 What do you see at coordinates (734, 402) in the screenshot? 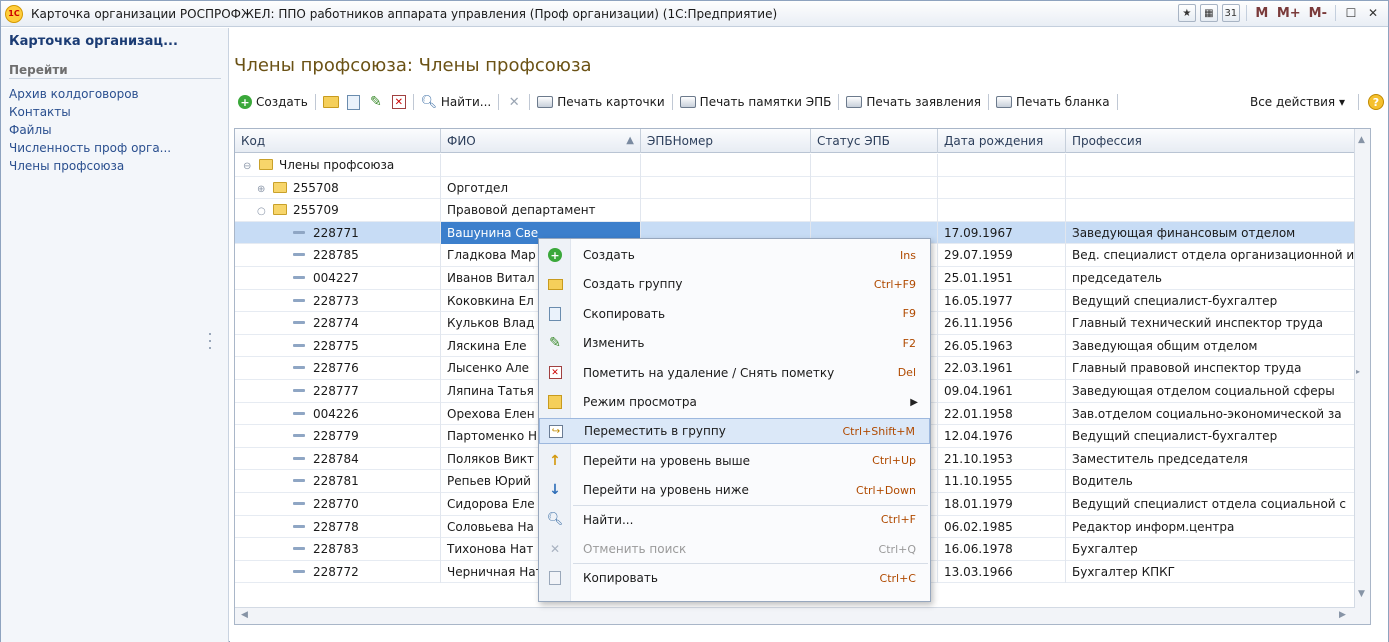
I see `menu-item: Режим просмотра ▶` at bounding box center [734, 402].